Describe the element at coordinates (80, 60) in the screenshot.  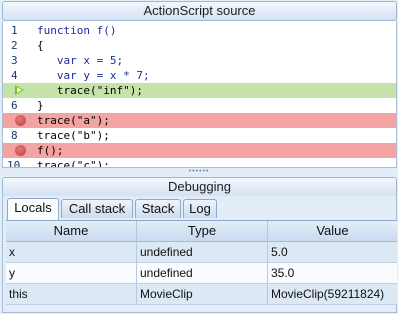
I see `code-text: var x = 5;` at that location.